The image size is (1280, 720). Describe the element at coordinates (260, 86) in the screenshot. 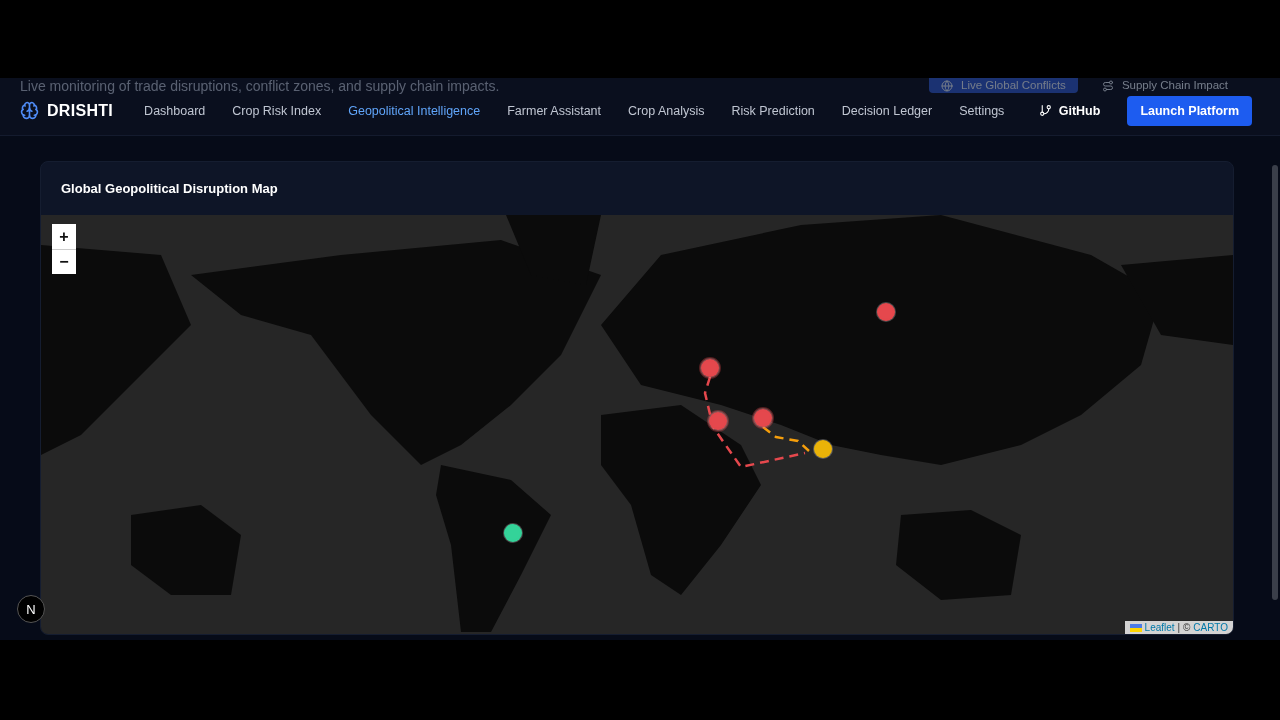

I see `page-subtitle: Live monitoring of trade disruptions, conflict zones, and supply chain impacts.` at that location.